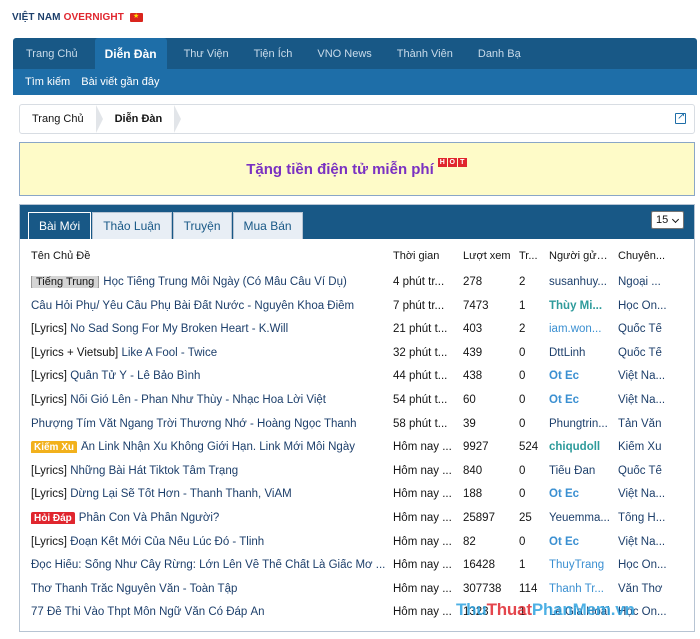  I want to click on thread-prefix: Tiếng Trung, so click(65, 282).